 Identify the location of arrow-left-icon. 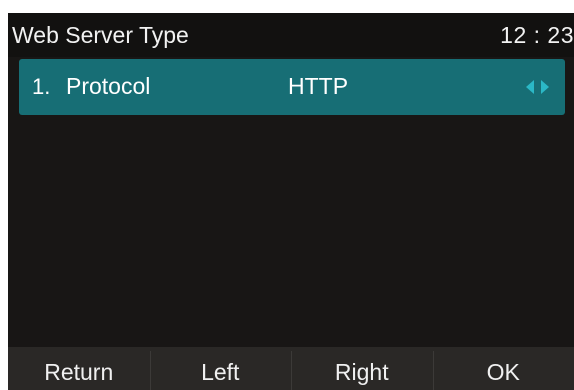
(530, 87).